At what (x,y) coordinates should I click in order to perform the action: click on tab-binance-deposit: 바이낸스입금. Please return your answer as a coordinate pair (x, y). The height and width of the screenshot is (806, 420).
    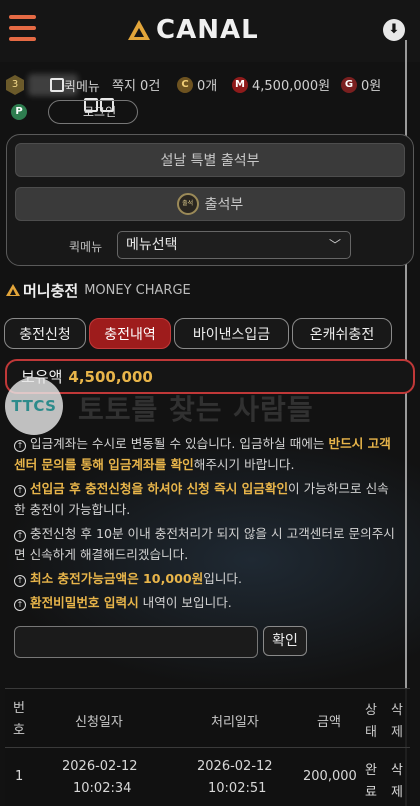
    Looking at the image, I should click on (231, 333).